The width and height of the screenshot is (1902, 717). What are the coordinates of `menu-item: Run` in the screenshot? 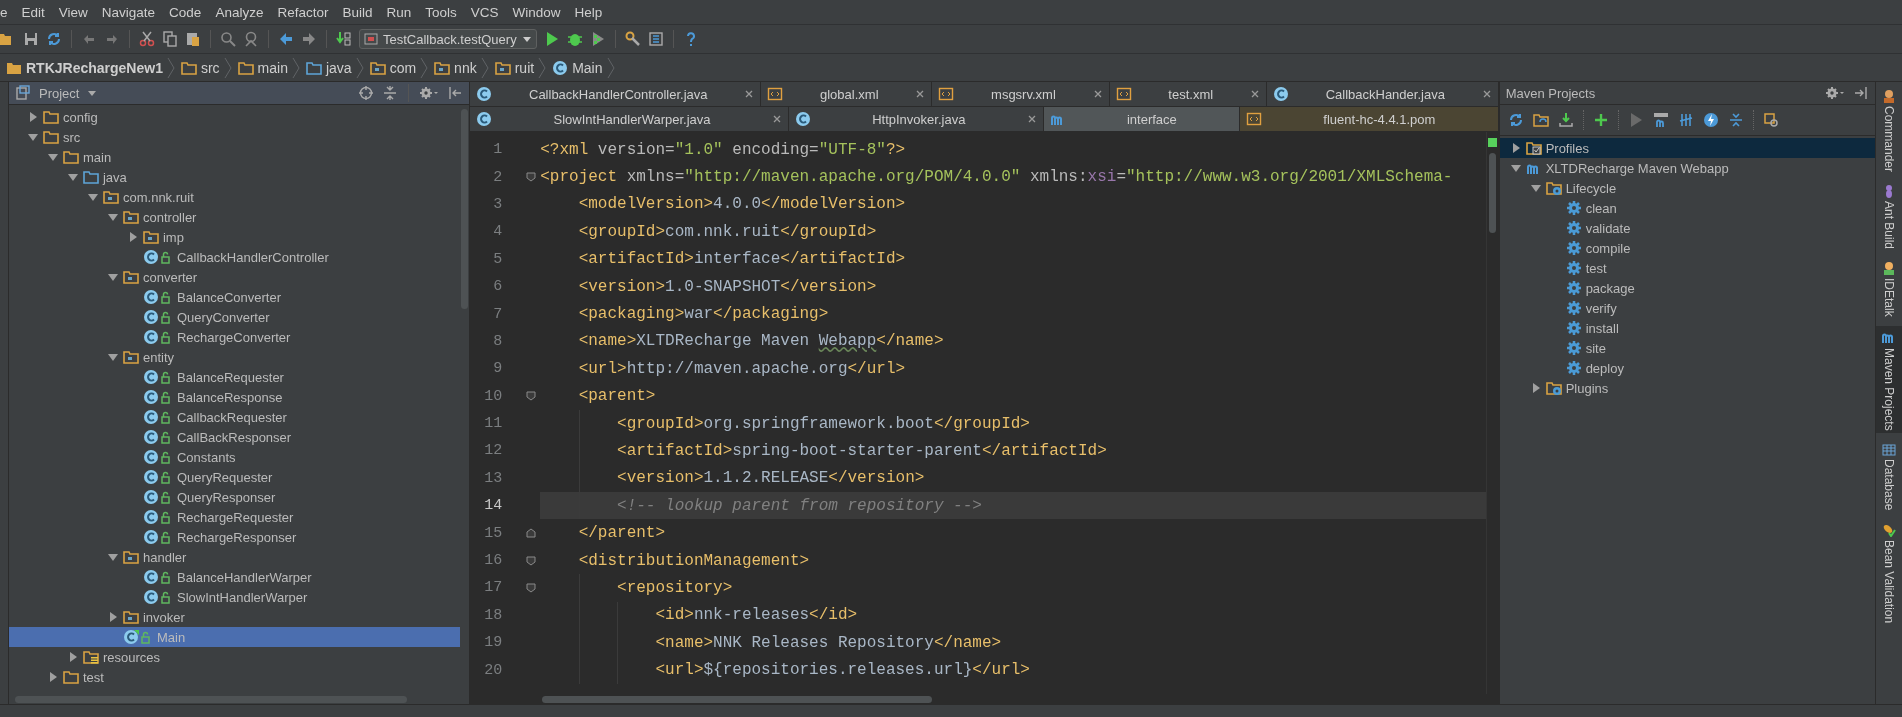 It's located at (399, 12).